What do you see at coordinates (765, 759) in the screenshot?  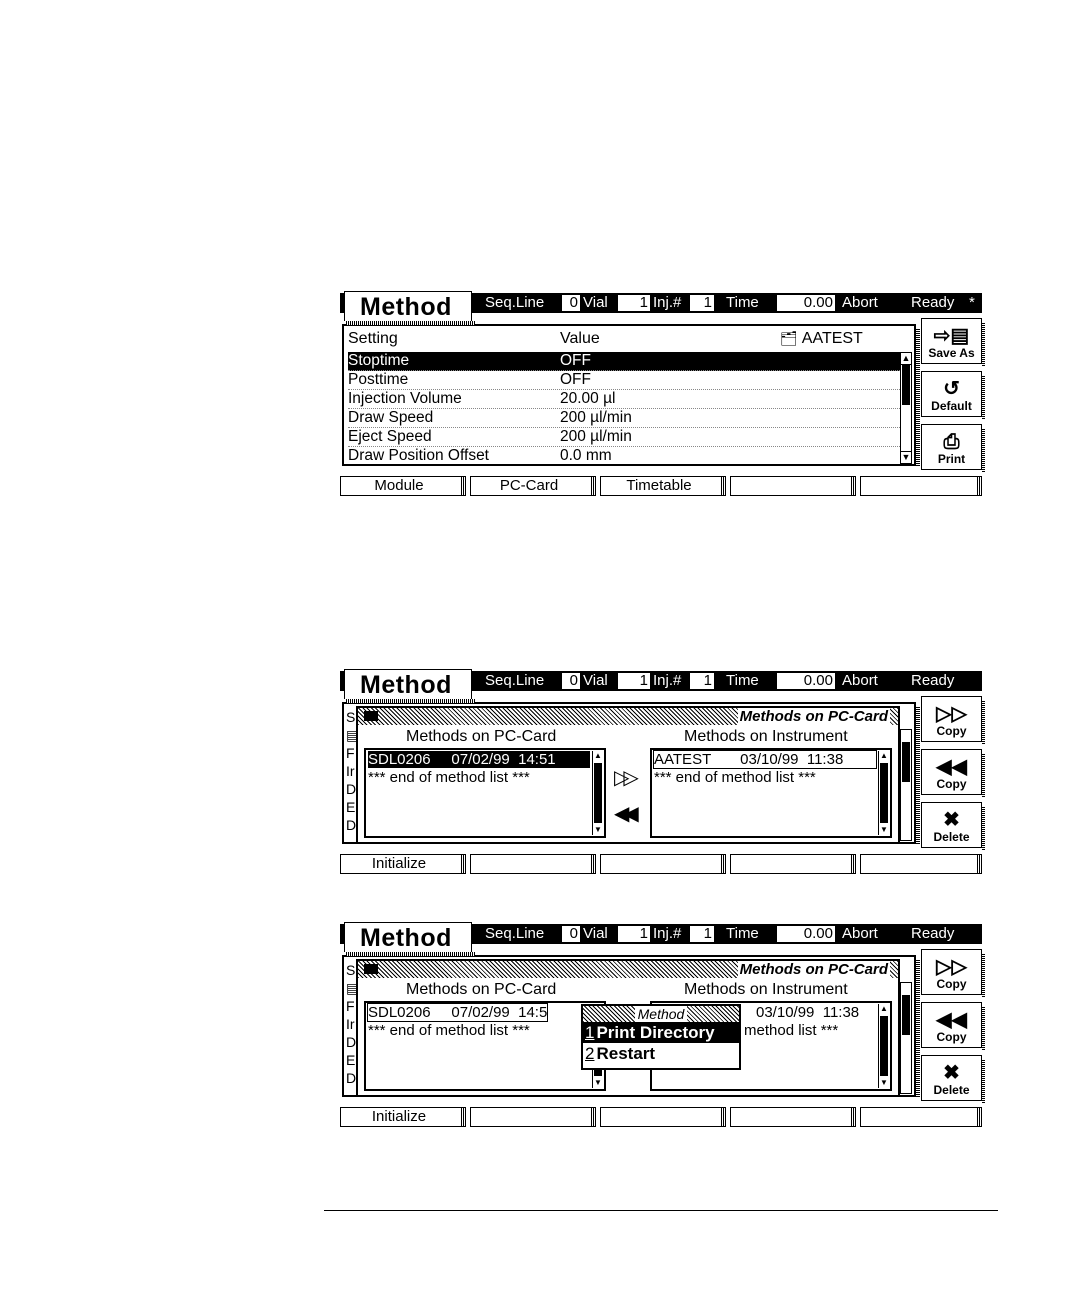 I see `list-item: AATEST 03/10/99 11:38` at bounding box center [765, 759].